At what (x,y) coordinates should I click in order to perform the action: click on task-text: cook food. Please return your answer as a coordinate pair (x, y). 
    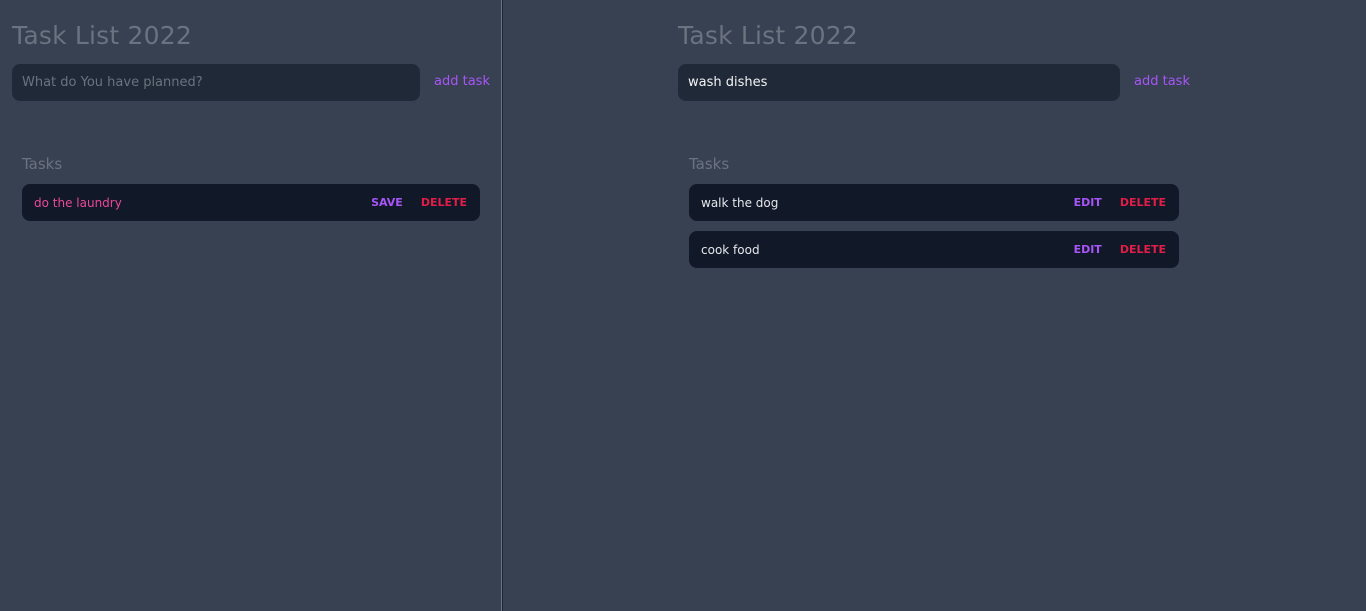
    Looking at the image, I should click on (730, 249).